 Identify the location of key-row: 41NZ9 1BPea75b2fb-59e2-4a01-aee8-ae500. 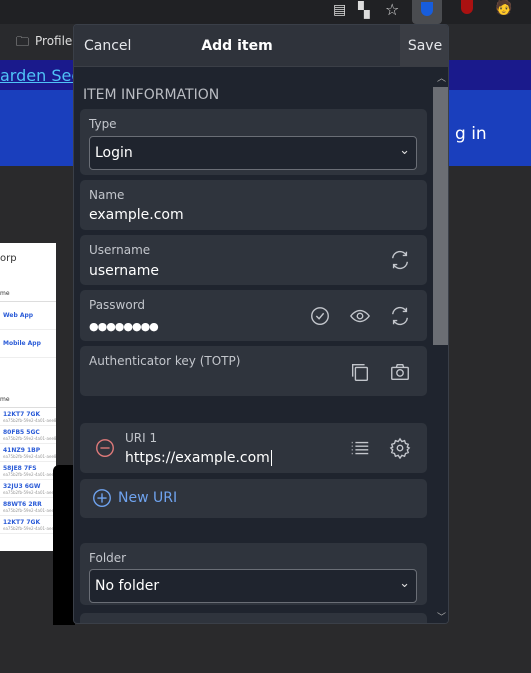
(28, 453).